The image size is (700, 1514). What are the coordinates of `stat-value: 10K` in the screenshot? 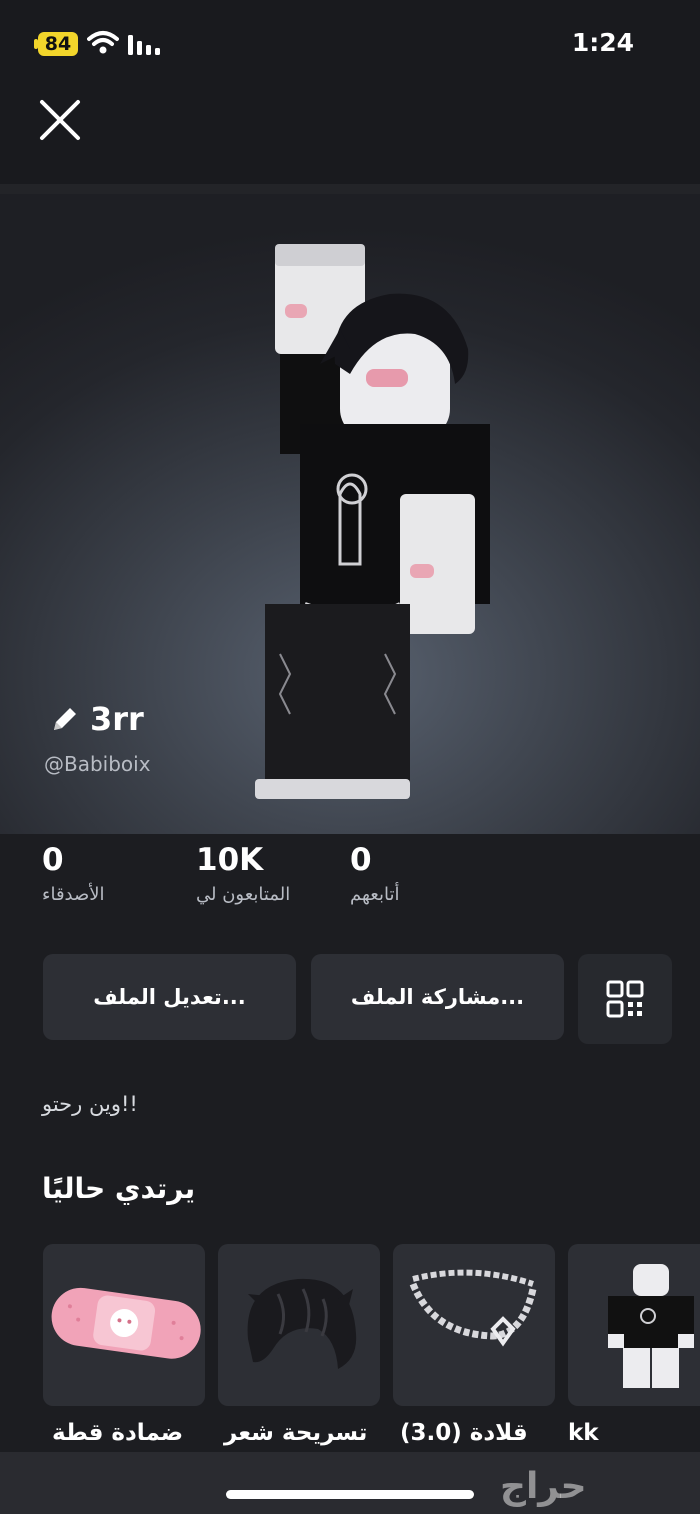 It's located at (230, 860).